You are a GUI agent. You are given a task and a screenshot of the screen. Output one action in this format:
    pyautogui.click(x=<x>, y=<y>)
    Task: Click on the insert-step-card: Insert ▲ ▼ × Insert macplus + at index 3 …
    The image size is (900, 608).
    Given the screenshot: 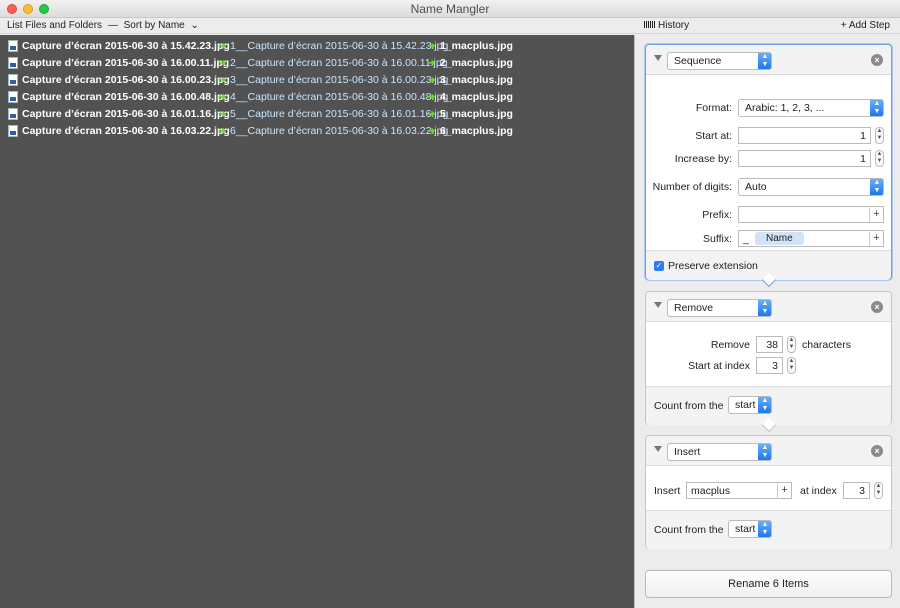 What is the action you would take?
    pyautogui.click(x=768, y=492)
    